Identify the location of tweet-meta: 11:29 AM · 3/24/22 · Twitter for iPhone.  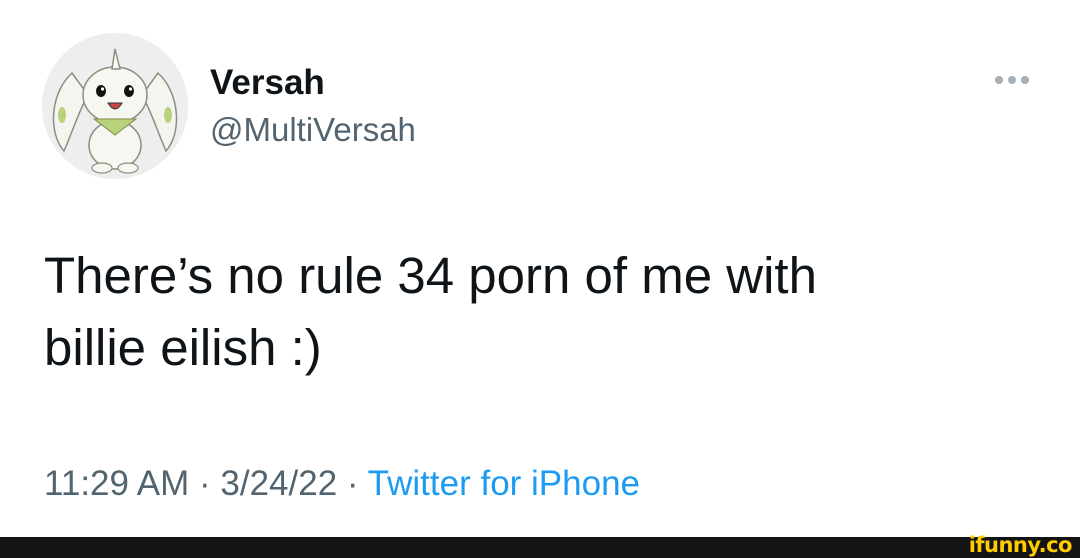
(342, 484).